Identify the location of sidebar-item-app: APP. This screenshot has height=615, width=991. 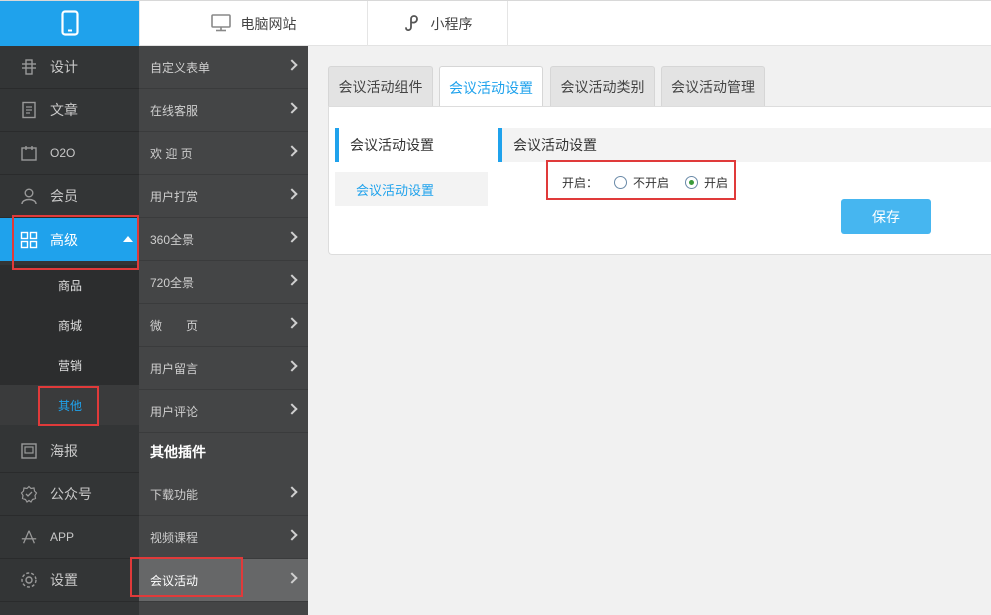
(69, 537).